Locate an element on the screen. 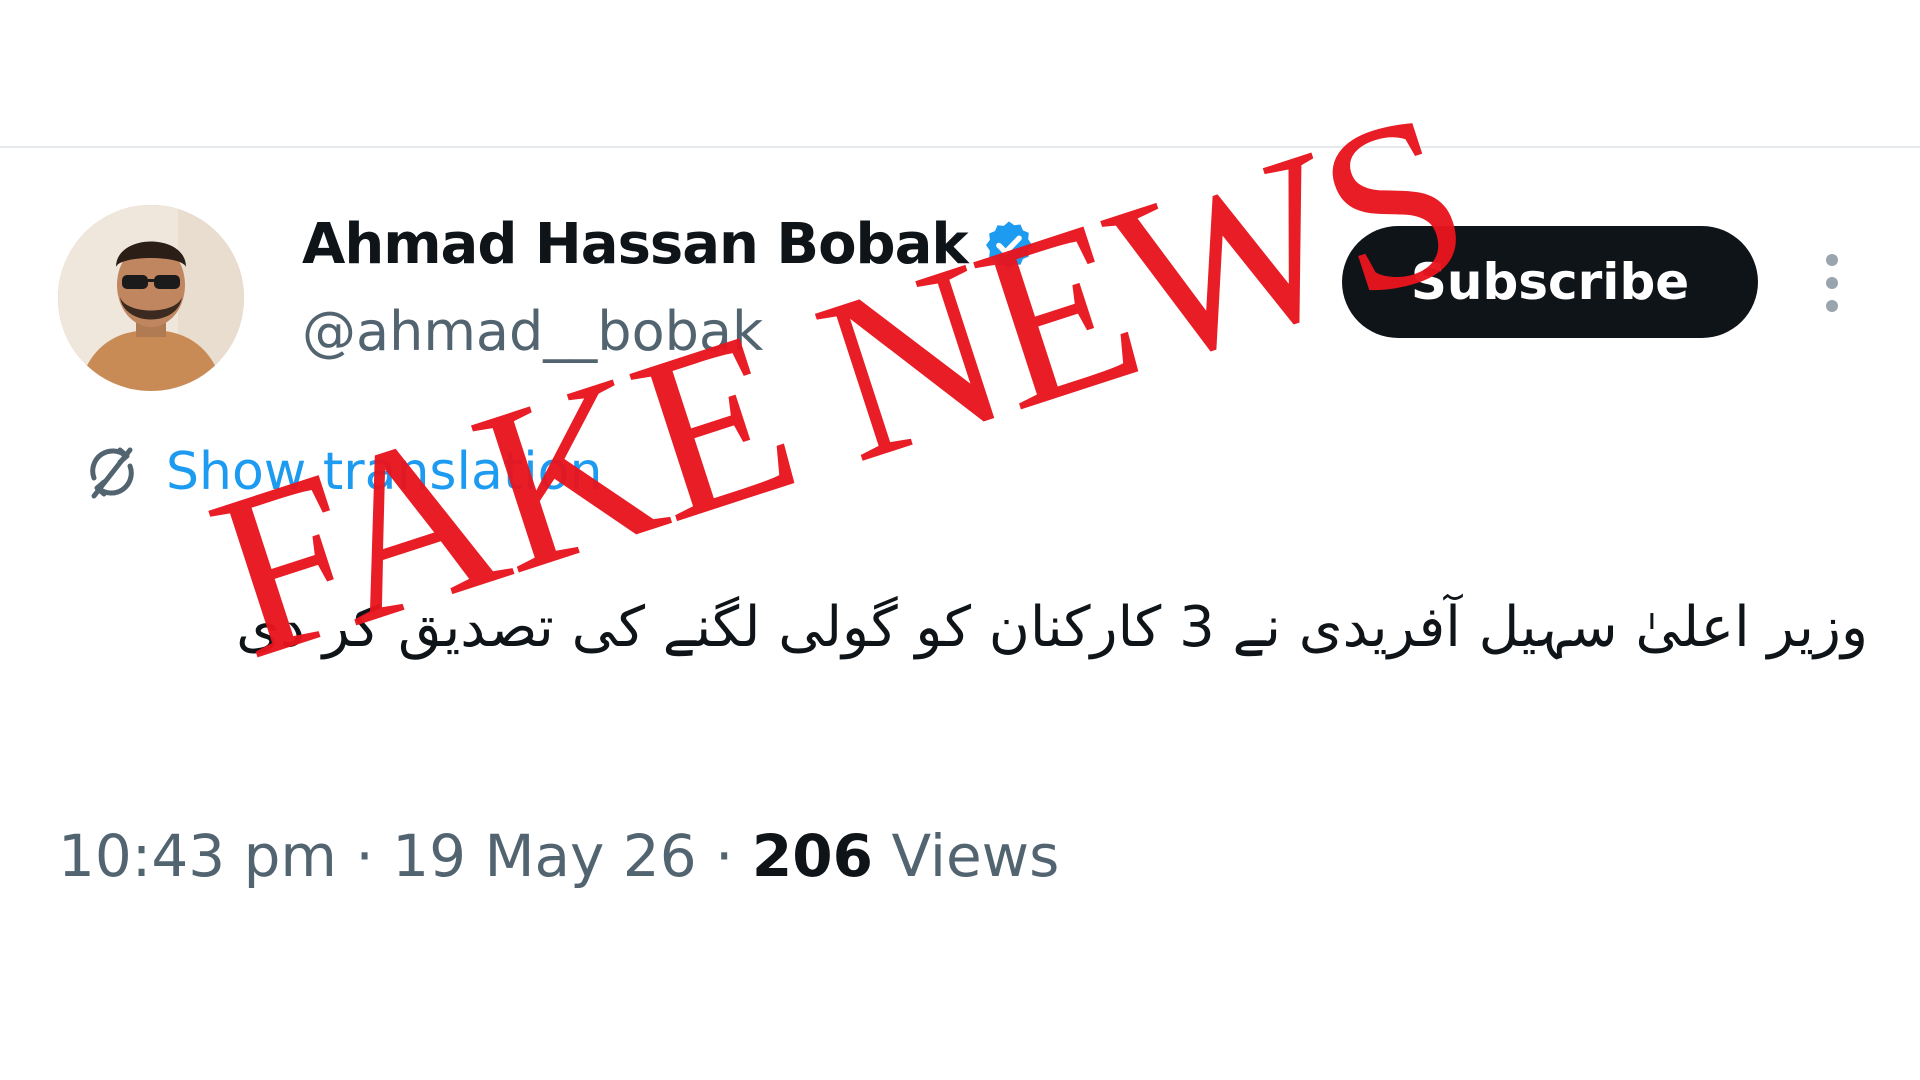 The image size is (1920, 1080). tweet-time: 10:43 pm is located at coordinates (197, 856).